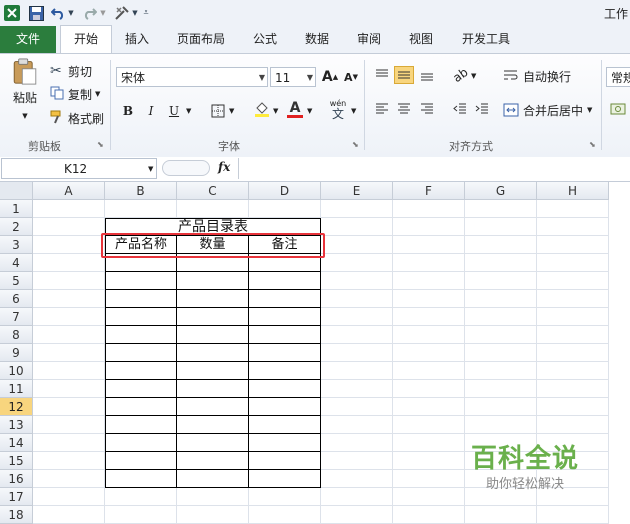  Describe the element at coordinates (141, 191) in the screenshot. I see `column-header-b: B` at that location.